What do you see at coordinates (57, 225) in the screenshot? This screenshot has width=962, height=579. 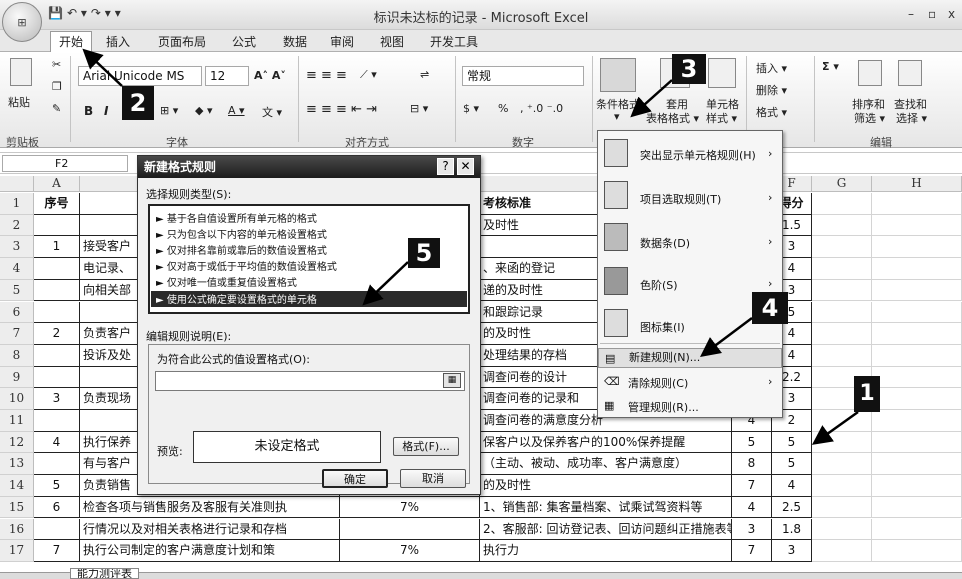 I see `cell-a2` at bounding box center [57, 225].